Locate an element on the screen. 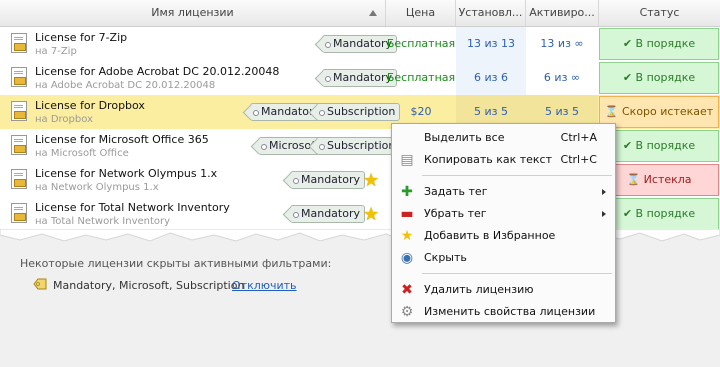 This screenshot has height=367, width=720. column-header-name: Имя лицензии is located at coordinates (193, 13).